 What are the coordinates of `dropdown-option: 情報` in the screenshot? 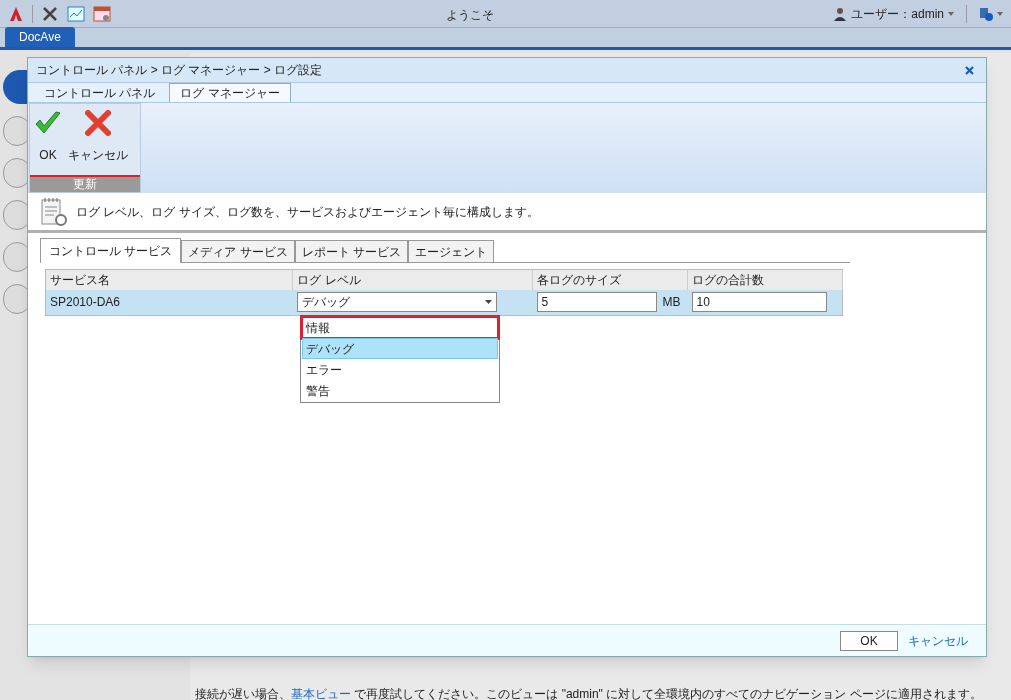 It's located at (400, 327).